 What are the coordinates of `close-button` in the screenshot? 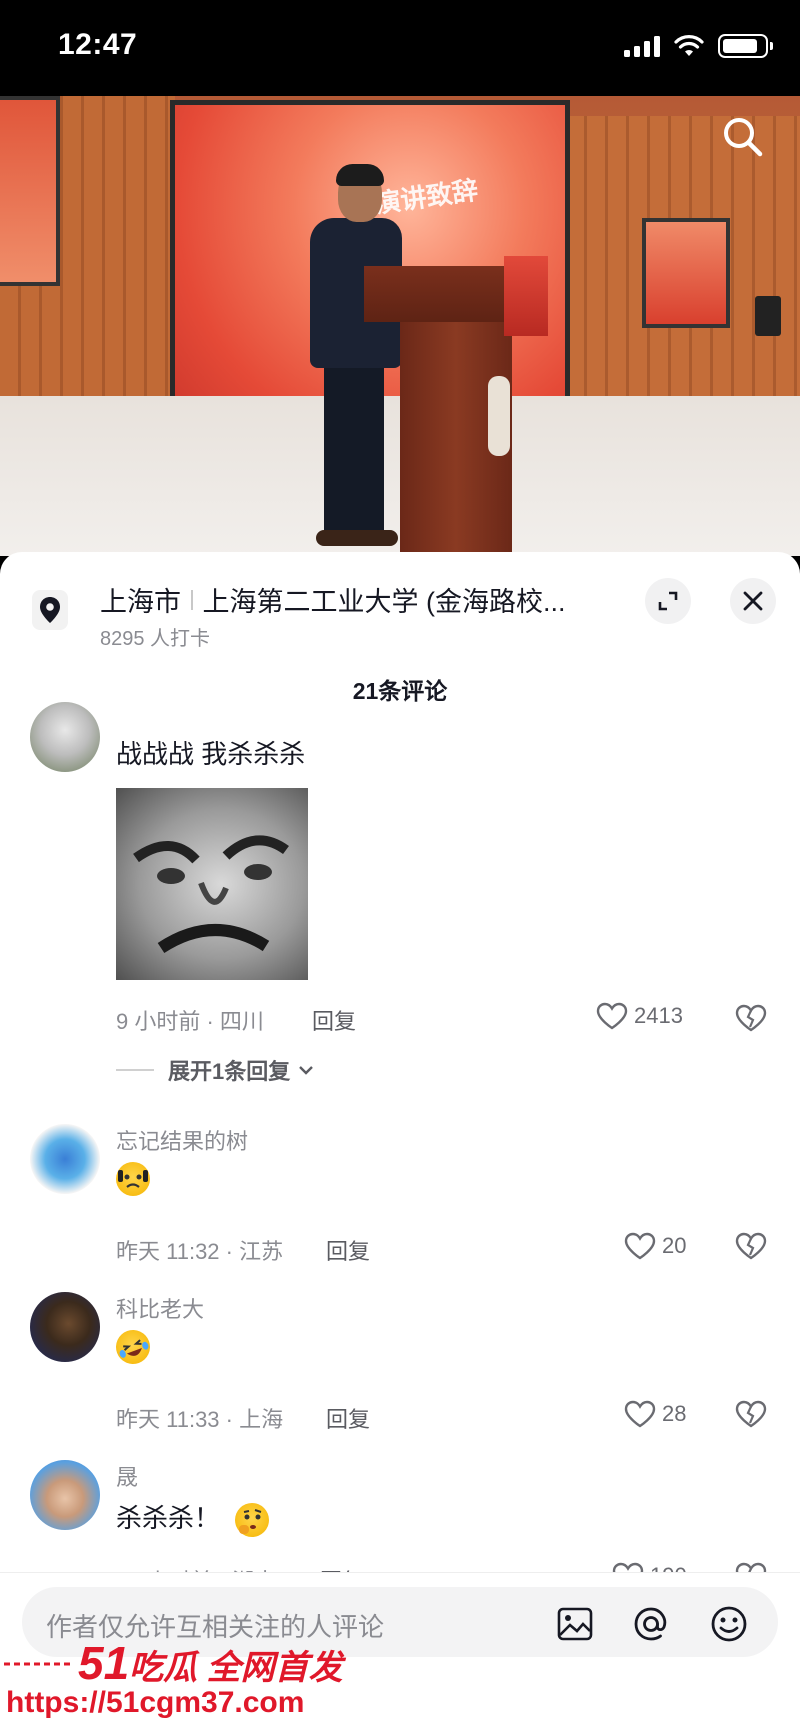 It's located at (753, 601).